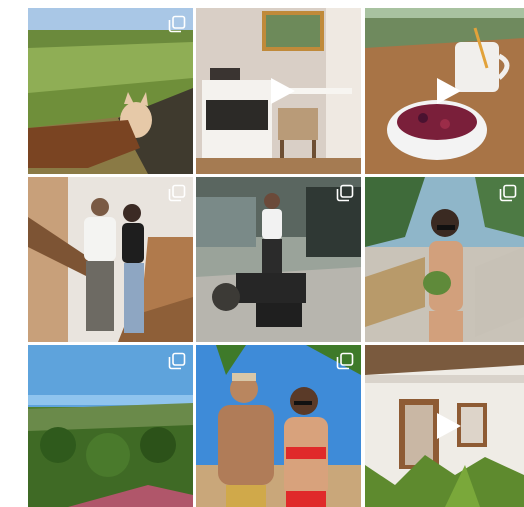 This screenshot has width=524, height=507. I want to click on post-thumbnail-white-house-facade, so click(444, 426).